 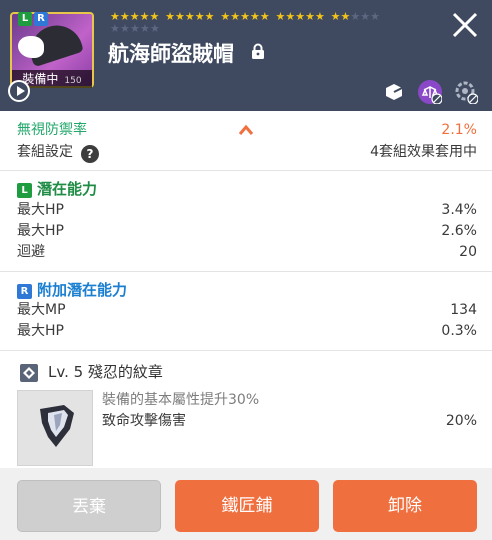 What do you see at coordinates (247, 252) in the screenshot?
I see `potential-line: 迴避 20` at bounding box center [247, 252].